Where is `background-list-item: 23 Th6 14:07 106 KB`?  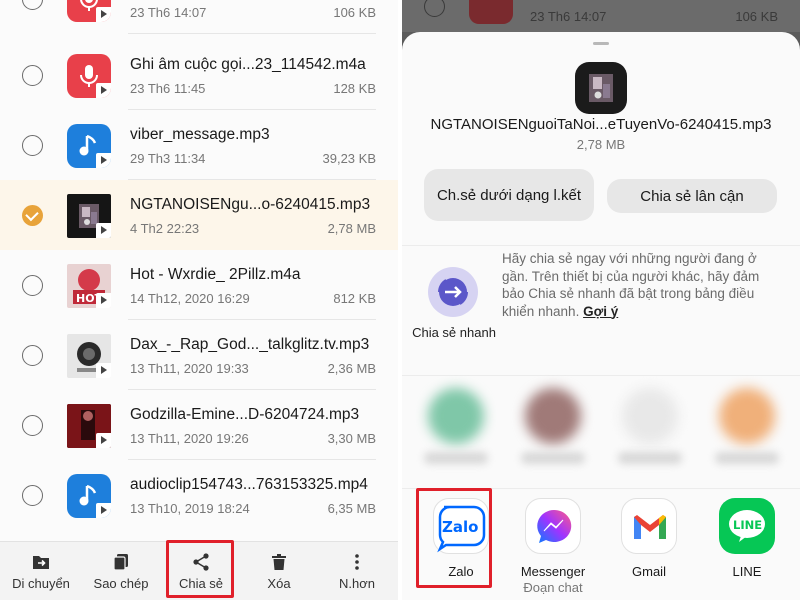
background-list-item: 23 Th6 14:07 106 KB is located at coordinates (601, 16).